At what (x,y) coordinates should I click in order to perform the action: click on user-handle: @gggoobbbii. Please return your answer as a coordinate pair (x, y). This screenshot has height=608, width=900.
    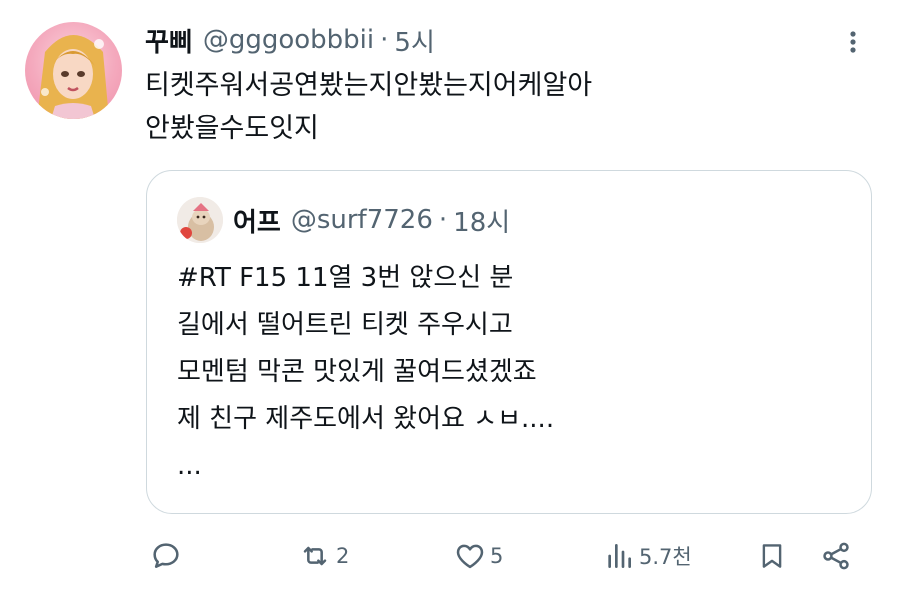
    Looking at the image, I should click on (288, 40).